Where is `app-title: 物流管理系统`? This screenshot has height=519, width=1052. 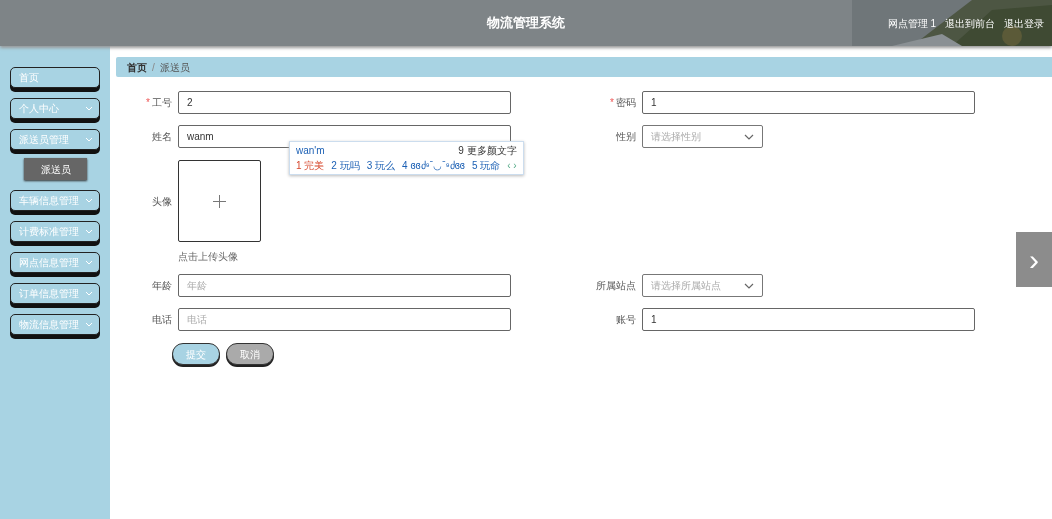 app-title: 物流管理系统 is located at coordinates (526, 23).